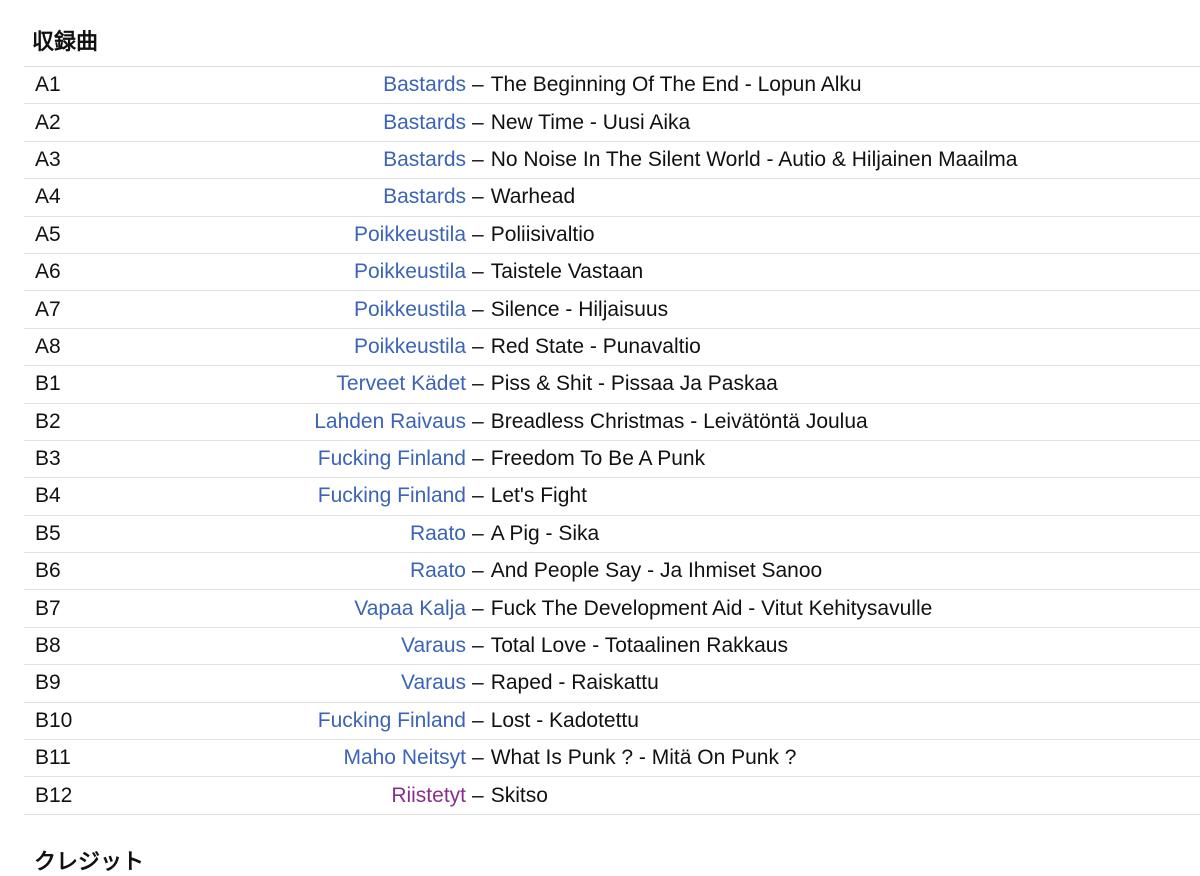 This screenshot has height=876, width=1200. What do you see at coordinates (519, 795) in the screenshot?
I see `track-title: Skitso` at bounding box center [519, 795].